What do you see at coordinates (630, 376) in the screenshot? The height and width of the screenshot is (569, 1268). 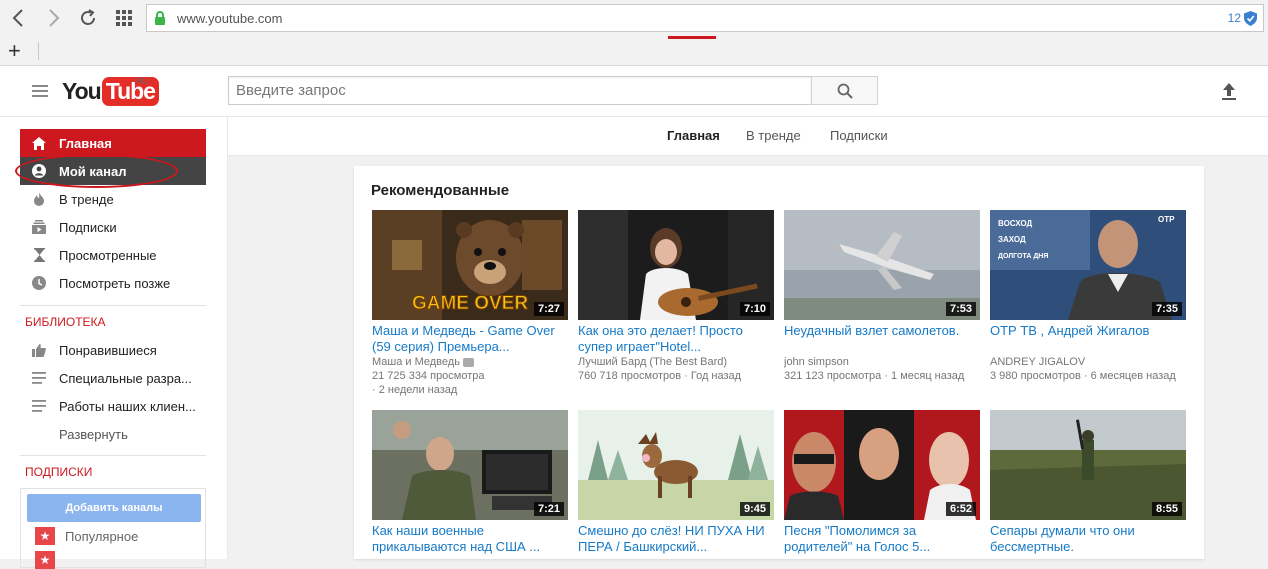 I see `video-views: 760 718 просмотров` at bounding box center [630, 376].